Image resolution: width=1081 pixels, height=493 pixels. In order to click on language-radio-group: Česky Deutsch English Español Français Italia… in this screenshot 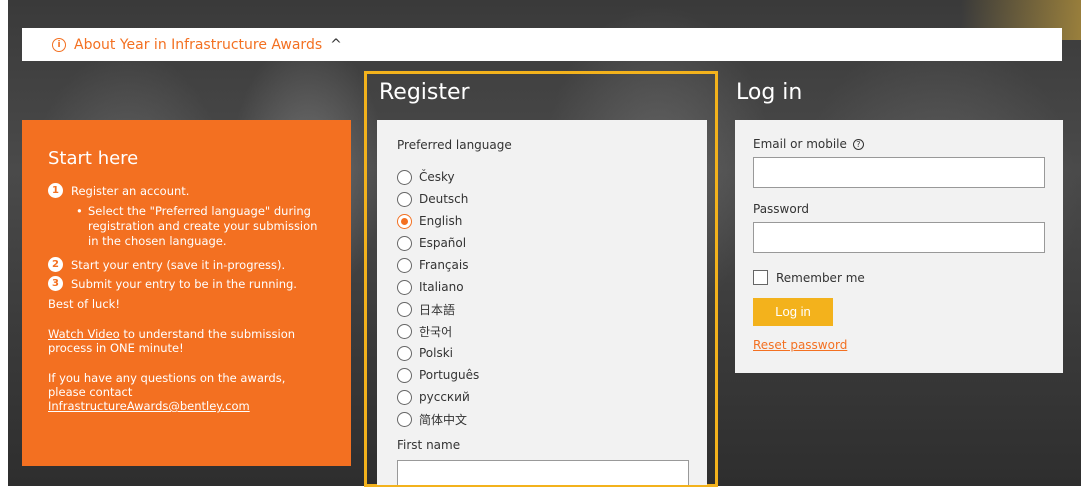, I will do `click(542, 298)`.